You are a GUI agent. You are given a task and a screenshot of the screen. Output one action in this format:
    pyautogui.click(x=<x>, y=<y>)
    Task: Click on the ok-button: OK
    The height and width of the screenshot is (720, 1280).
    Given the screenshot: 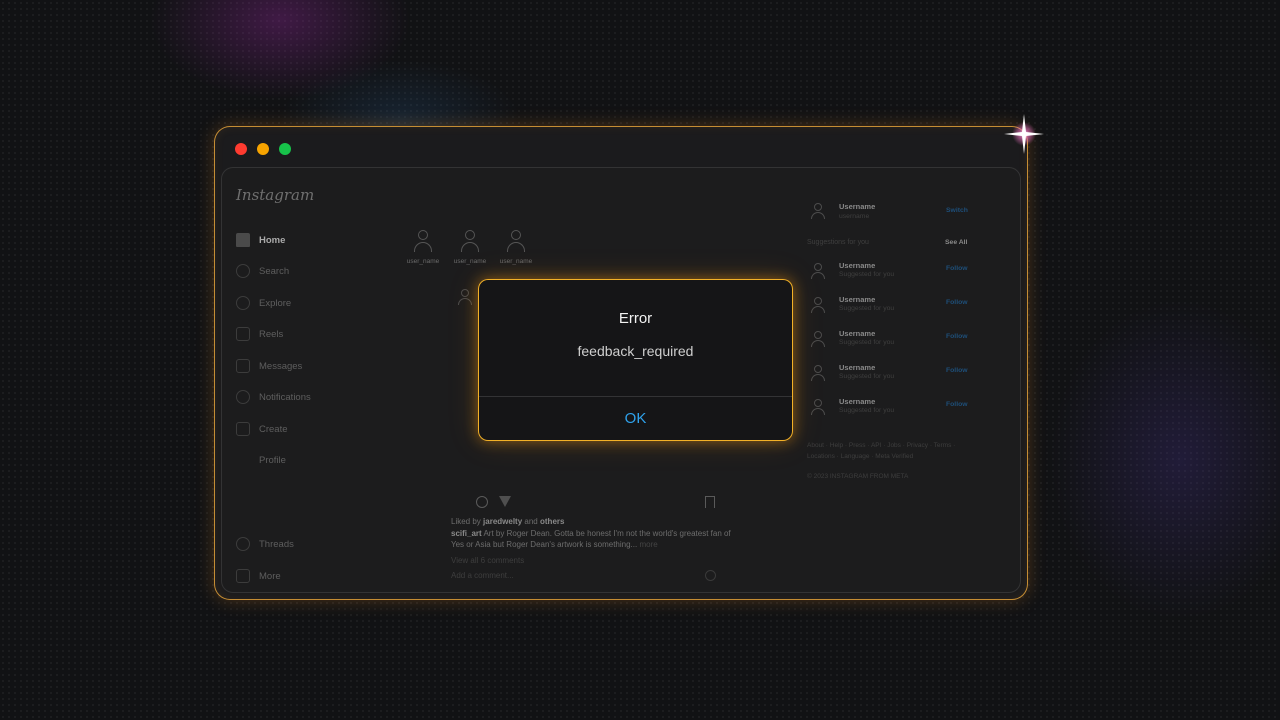 What is the action you would take?
    pyautogui.click(x=635, y=418)
    